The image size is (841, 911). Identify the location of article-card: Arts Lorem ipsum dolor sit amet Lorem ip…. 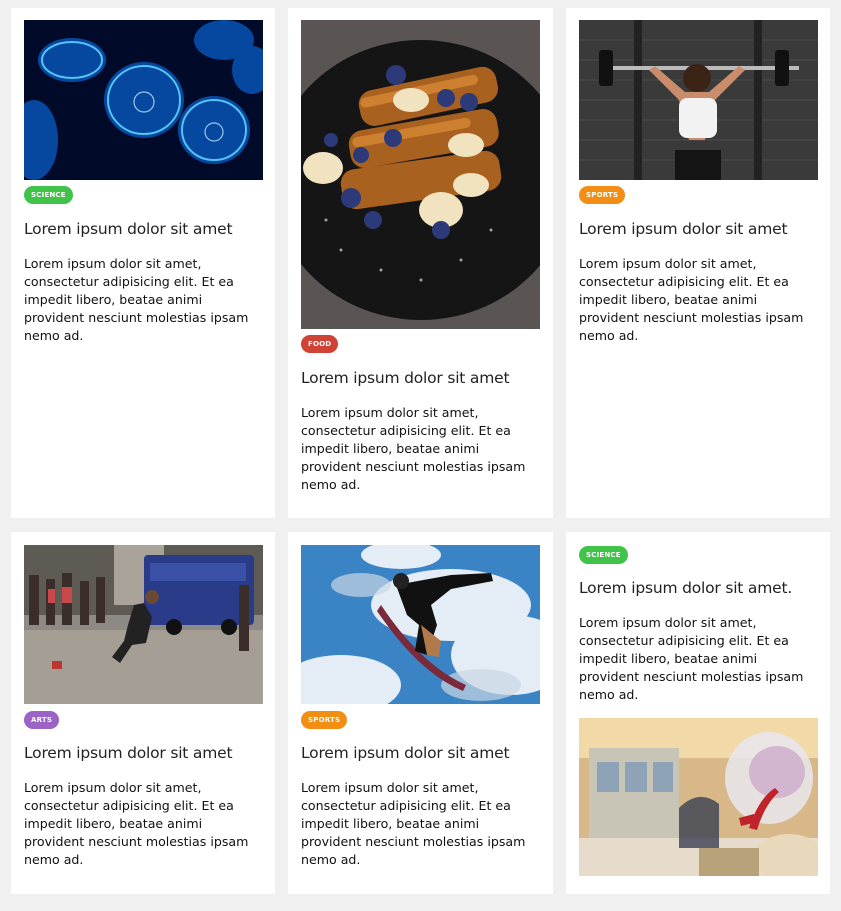
(143, 713).